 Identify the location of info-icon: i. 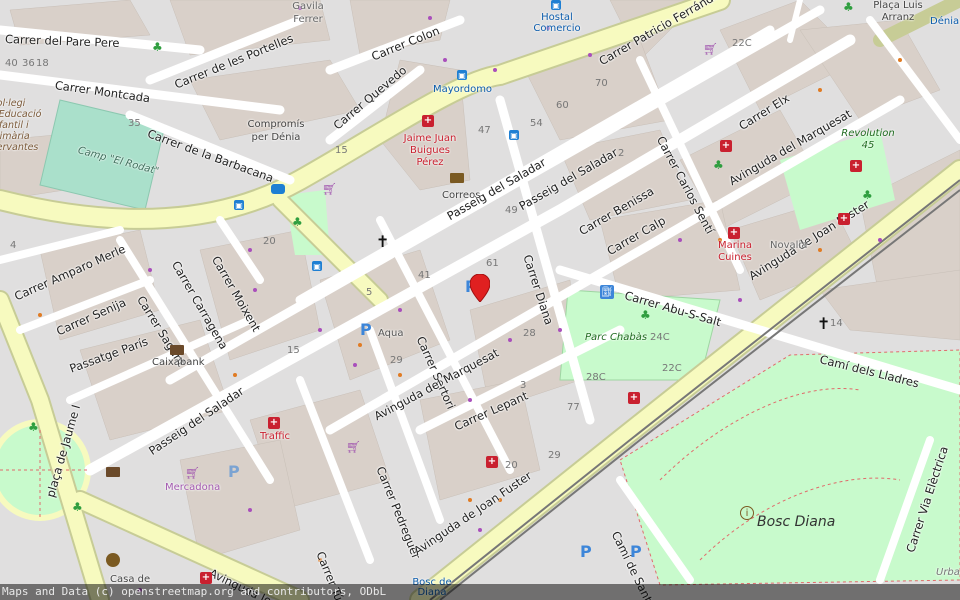
(747, 513).